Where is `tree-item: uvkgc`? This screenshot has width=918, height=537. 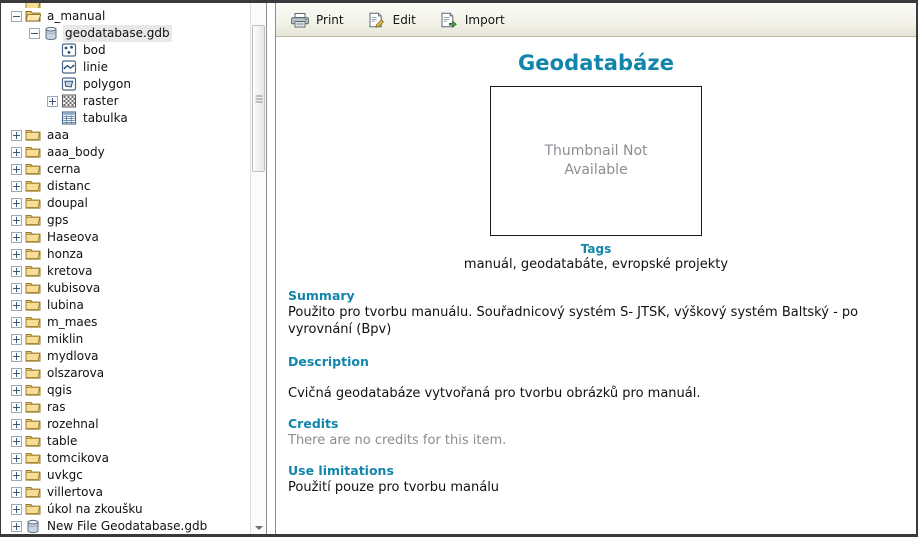
tree-item: uvkgc is located at coordinates (125, 475).